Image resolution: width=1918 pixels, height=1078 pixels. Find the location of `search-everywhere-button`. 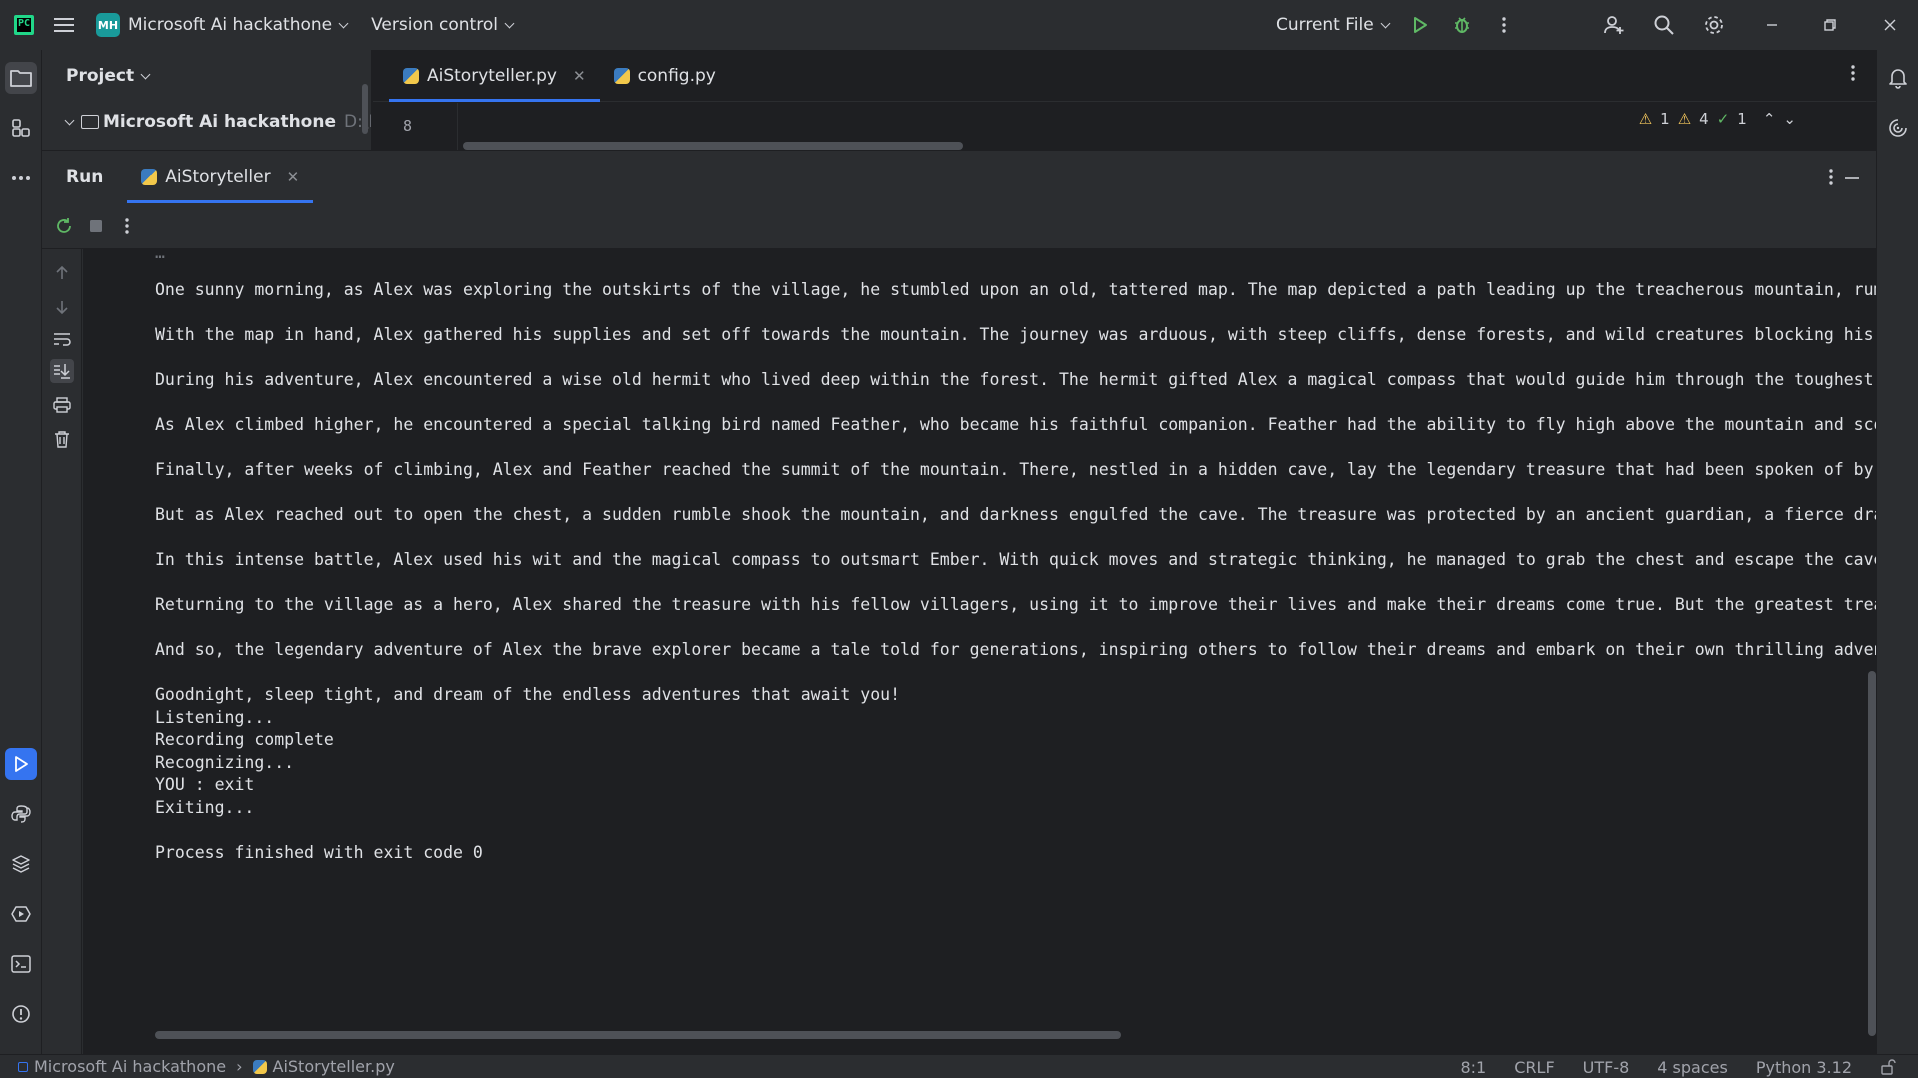

search-everywhere-button is located at coordinates (1664, 25).